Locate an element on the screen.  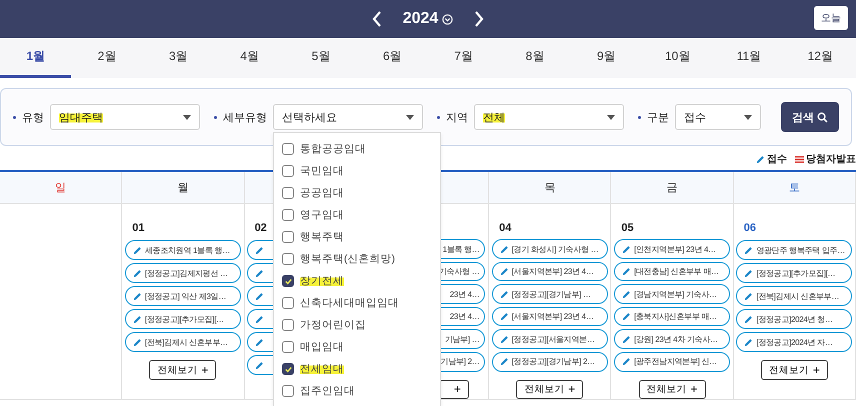
year-title: 2024 is located at coordinates (420, 19).